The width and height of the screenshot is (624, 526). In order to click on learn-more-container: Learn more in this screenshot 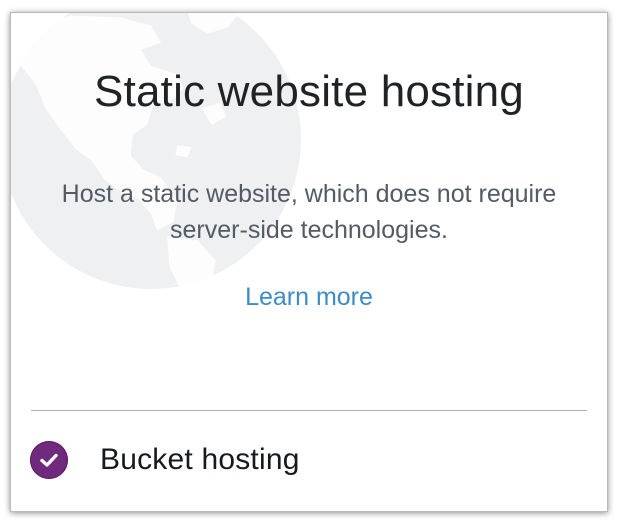, I will do `click(309, 297)`.